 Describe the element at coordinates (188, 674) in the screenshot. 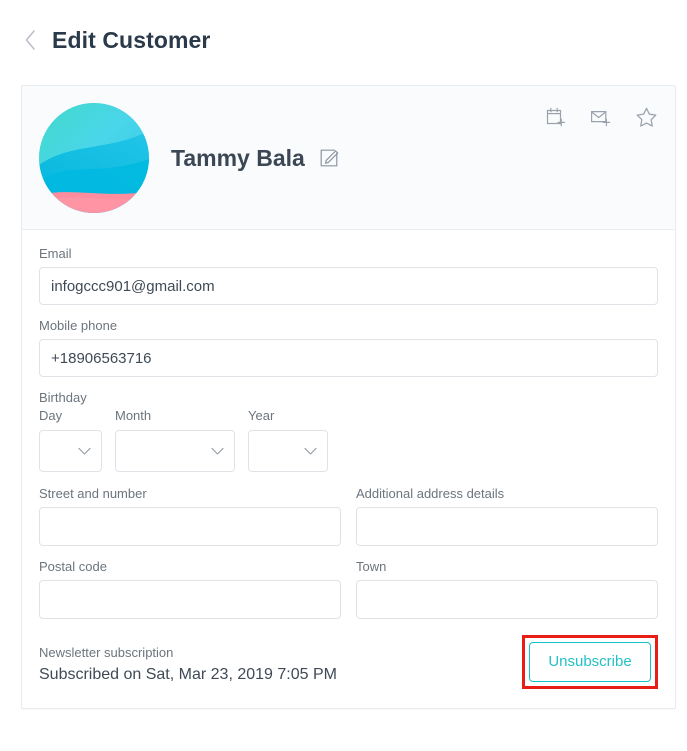

I see `newsletter-status: Subscribed on Sat, Mar 23, 2019 7:05 PM` at that location.